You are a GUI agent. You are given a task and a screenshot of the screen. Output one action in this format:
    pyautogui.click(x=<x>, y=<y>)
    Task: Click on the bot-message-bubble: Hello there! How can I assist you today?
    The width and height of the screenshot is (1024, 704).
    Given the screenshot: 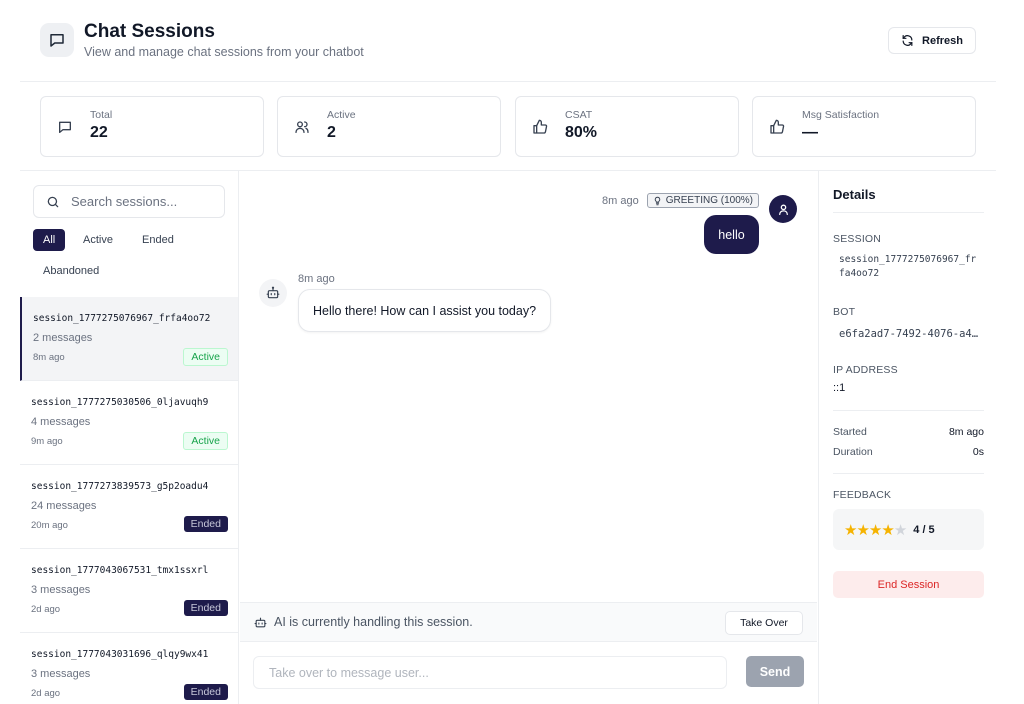 What is the action you would take?
    pyautogui.click(x=425, y=310)
    